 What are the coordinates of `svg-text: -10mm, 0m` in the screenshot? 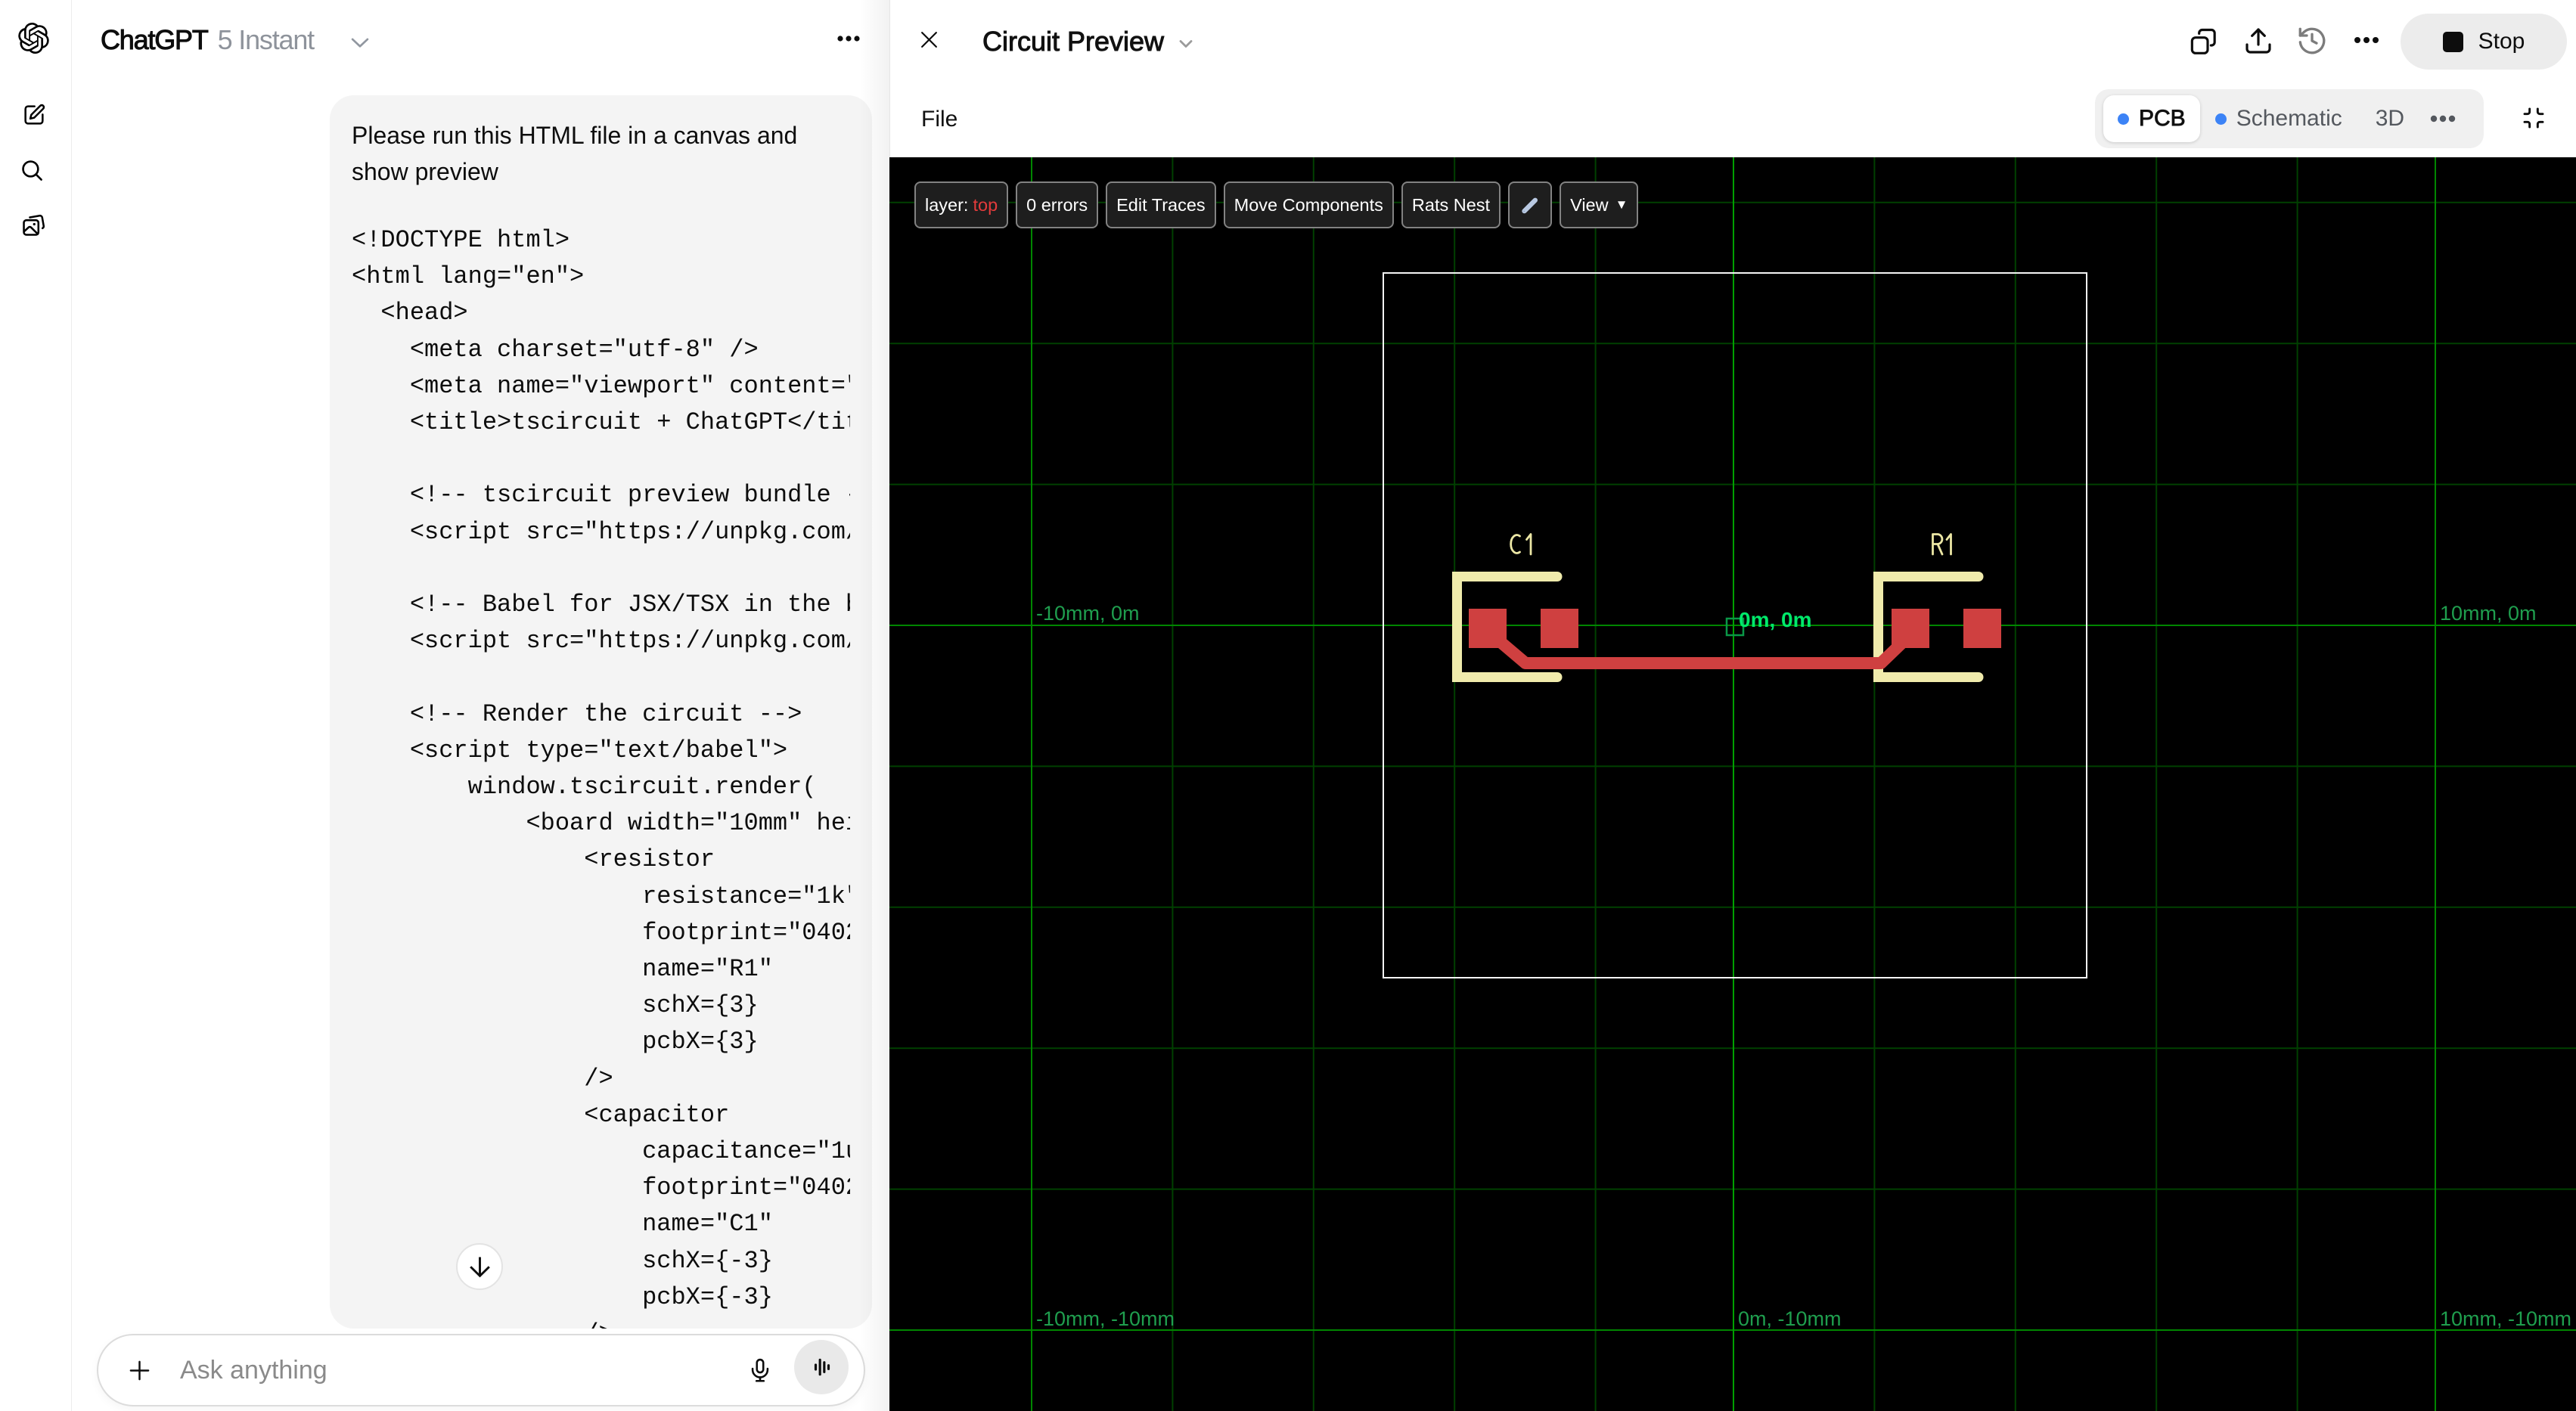 It's located at (1088, 613).